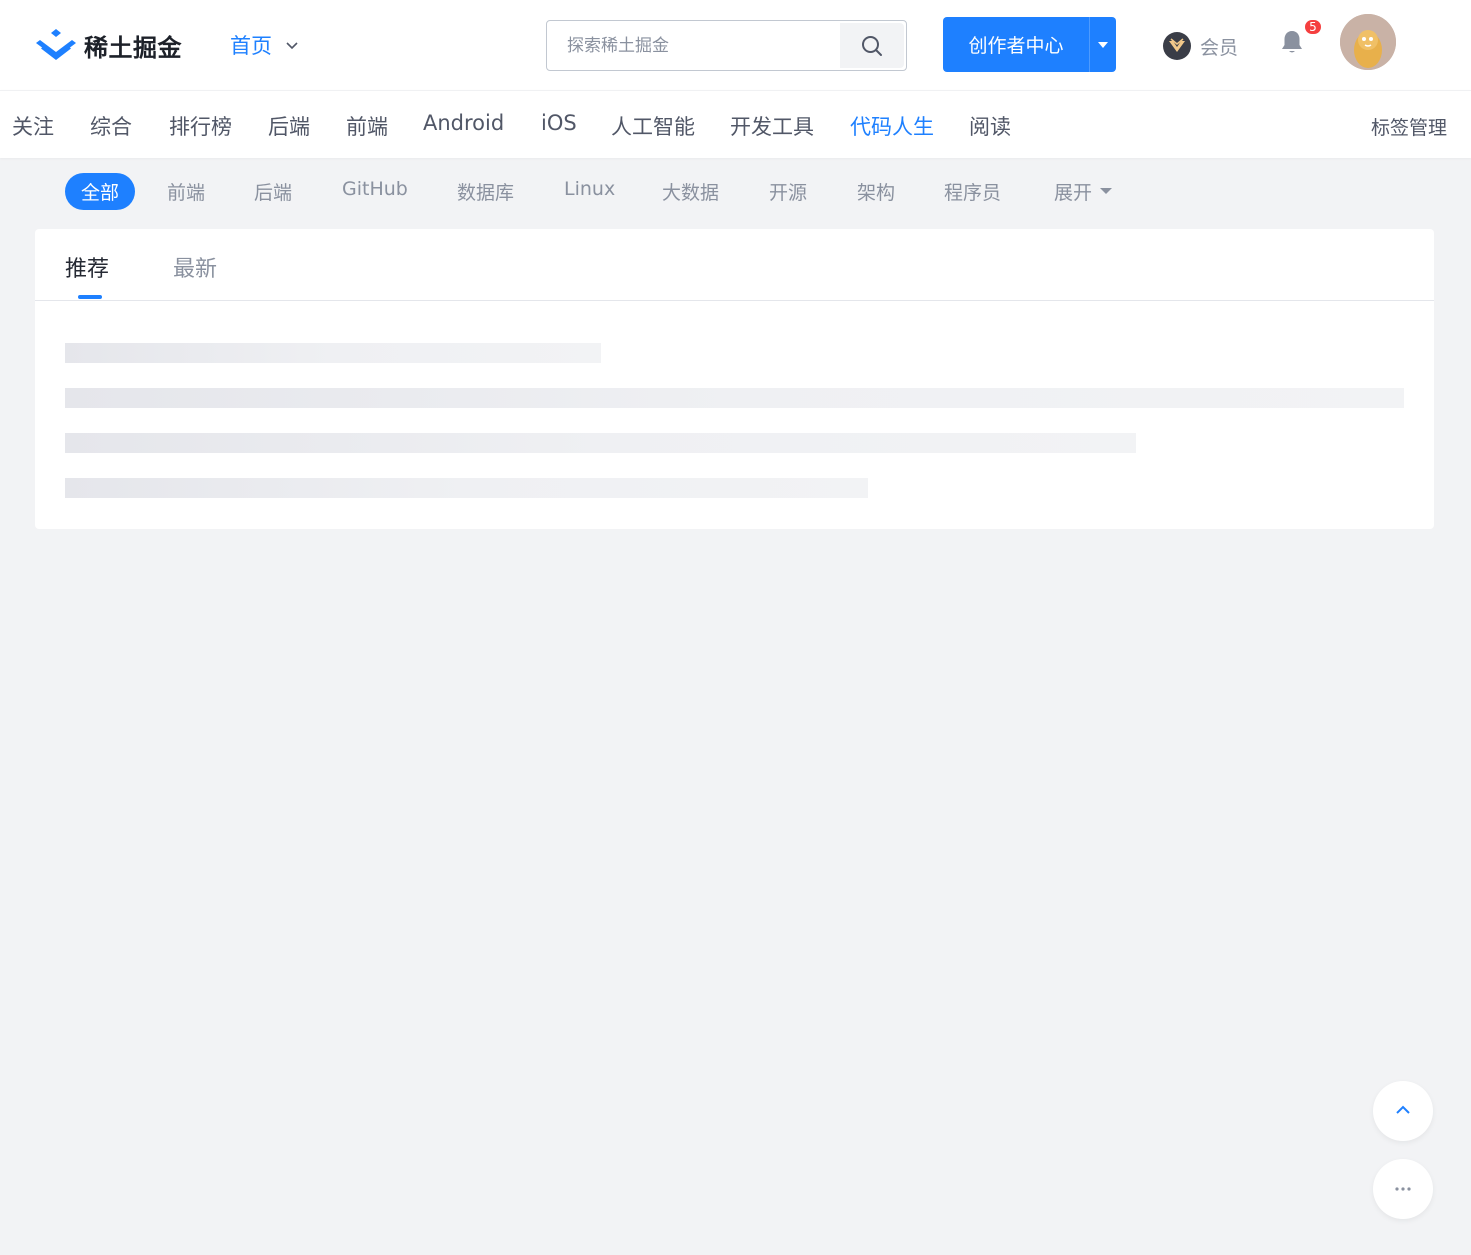  I want to click on vip-button, so click(1177, 46).